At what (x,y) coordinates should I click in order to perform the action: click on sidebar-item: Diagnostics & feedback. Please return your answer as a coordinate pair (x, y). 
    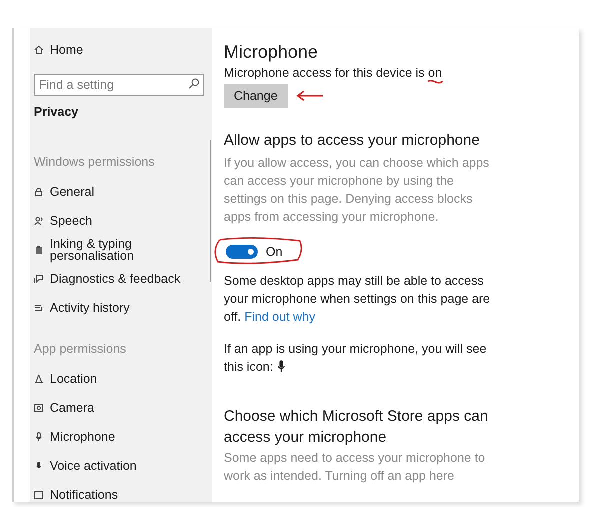
    Looking at the image, I should click on (119, 278).